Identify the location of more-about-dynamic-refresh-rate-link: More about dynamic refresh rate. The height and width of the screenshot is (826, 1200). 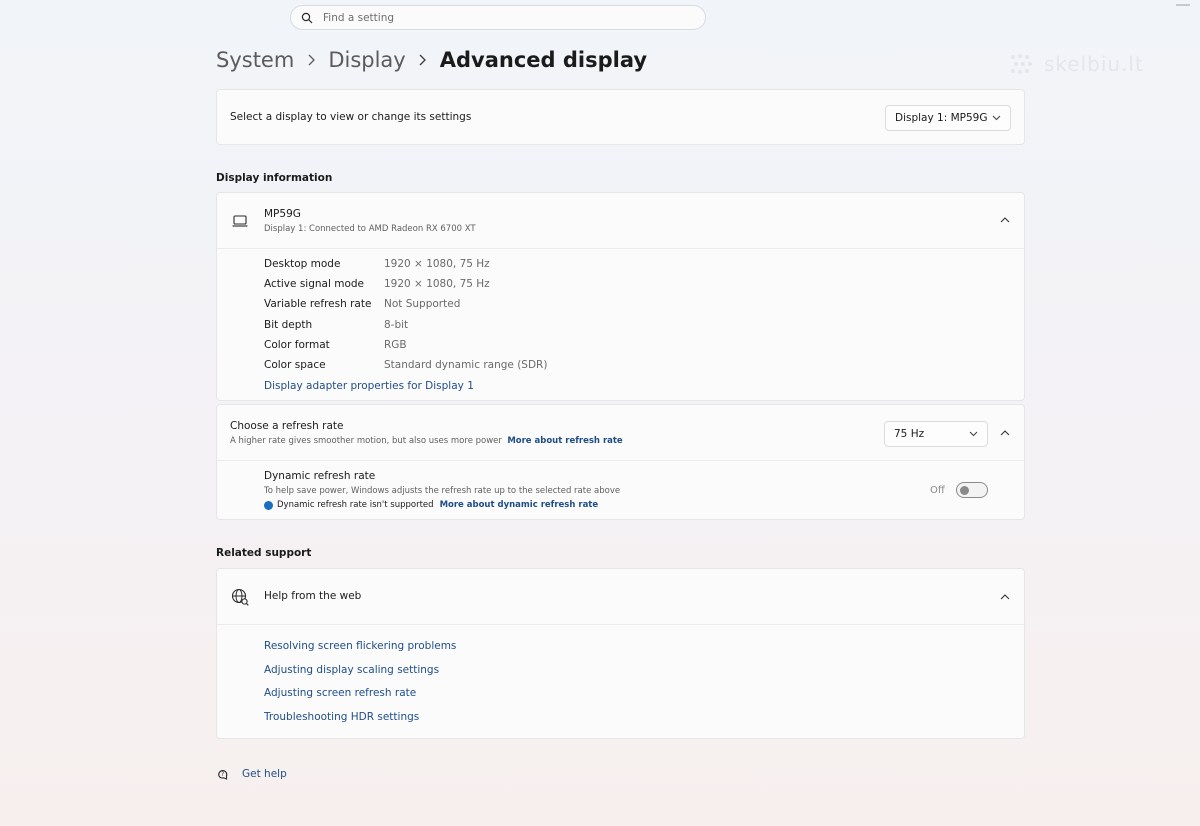
(519, 505).